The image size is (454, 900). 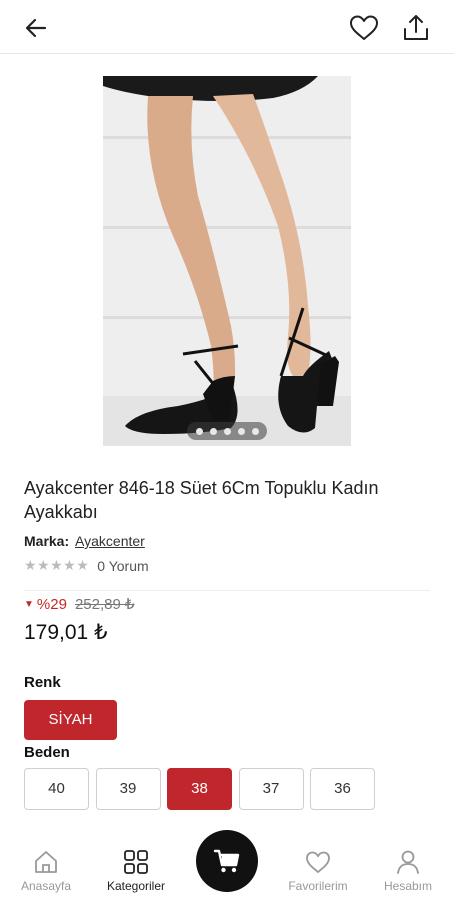 What do you see at coordinates (227, 27) in the screenshot?
I see `top-bar` at bounding box center [227, 27].